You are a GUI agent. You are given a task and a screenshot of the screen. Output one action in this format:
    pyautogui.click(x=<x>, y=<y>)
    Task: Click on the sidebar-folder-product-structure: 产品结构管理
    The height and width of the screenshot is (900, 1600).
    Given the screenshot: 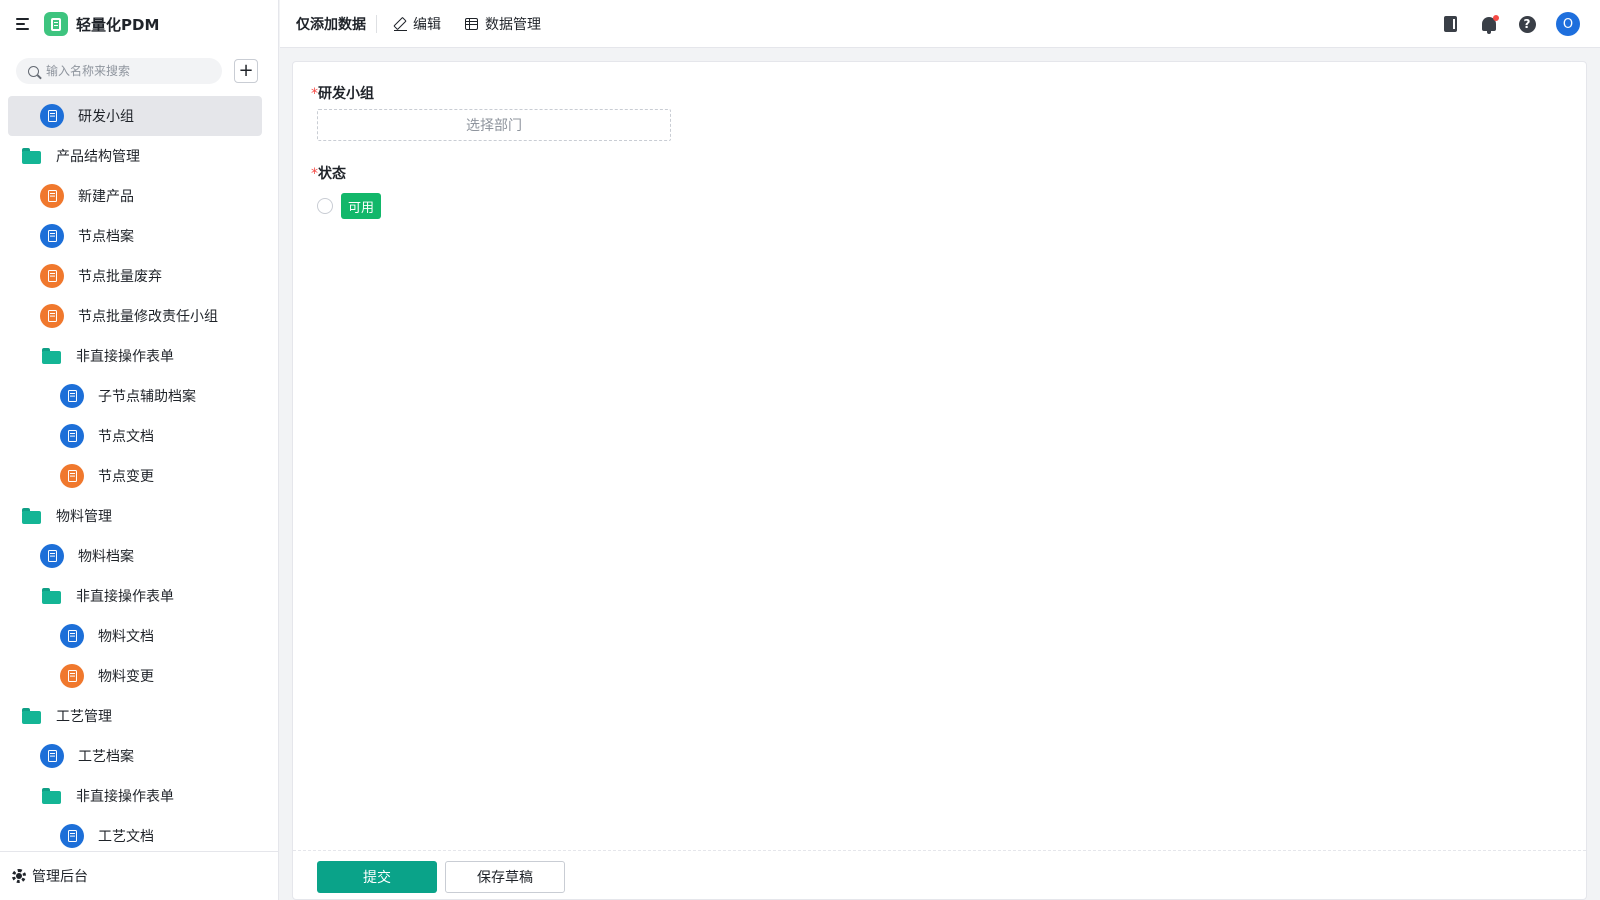 What is the action you would take?
    pyautogui.click(x=81, y=156)
    